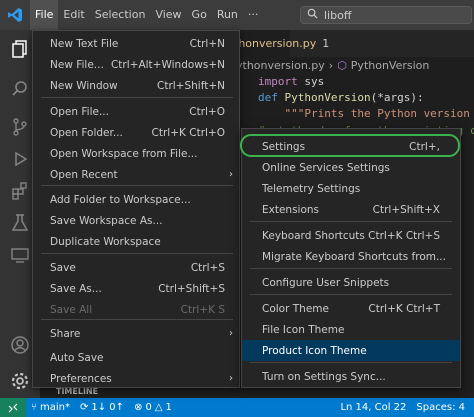 The width and height of the screenshot is (474, 417). I want to click on file-menu-item-preferences: Preferences ›, so click(137, 378).